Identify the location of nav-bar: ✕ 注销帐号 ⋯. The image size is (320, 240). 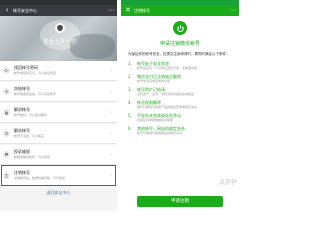
(180, 10).